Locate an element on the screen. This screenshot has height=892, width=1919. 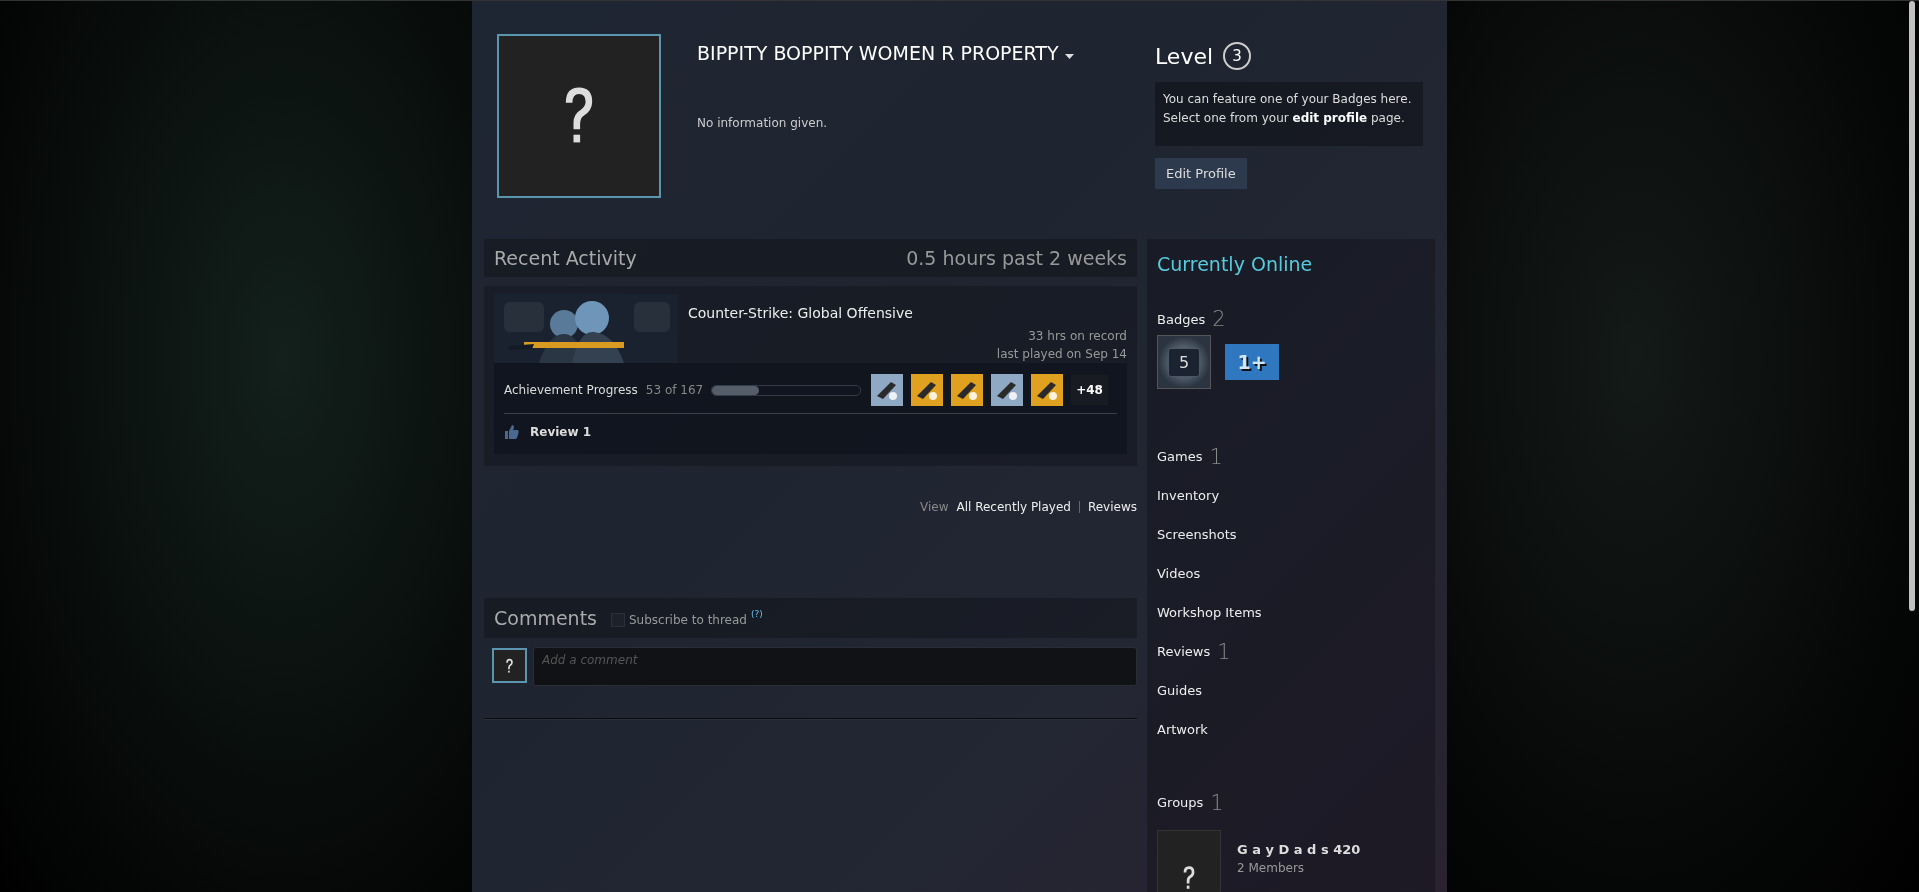
profile-name: BIPPITY BOPPITY WOMEN R PROPERTY is located at coordinates (878, 53).